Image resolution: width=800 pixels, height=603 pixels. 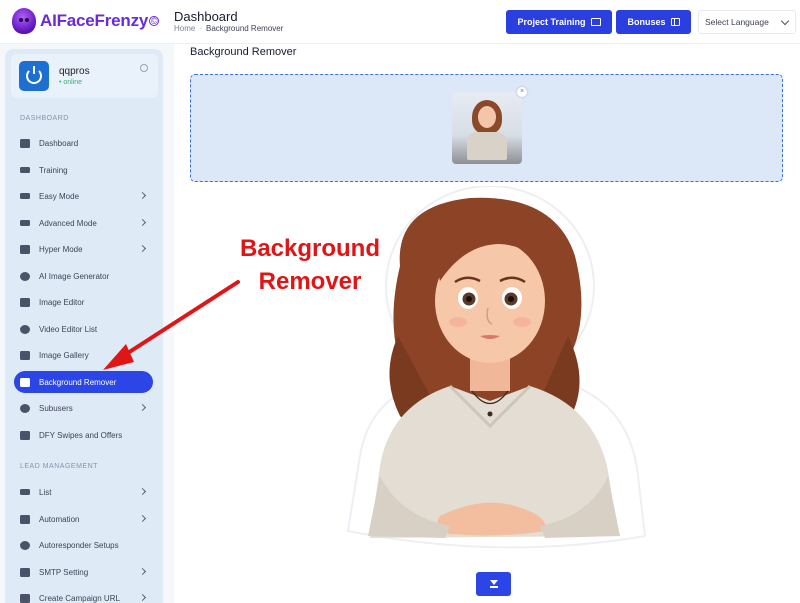 What do you see at coordinates (25, 223) in the screenshot?
I see `table-icon` at bounding box center [25, 223].